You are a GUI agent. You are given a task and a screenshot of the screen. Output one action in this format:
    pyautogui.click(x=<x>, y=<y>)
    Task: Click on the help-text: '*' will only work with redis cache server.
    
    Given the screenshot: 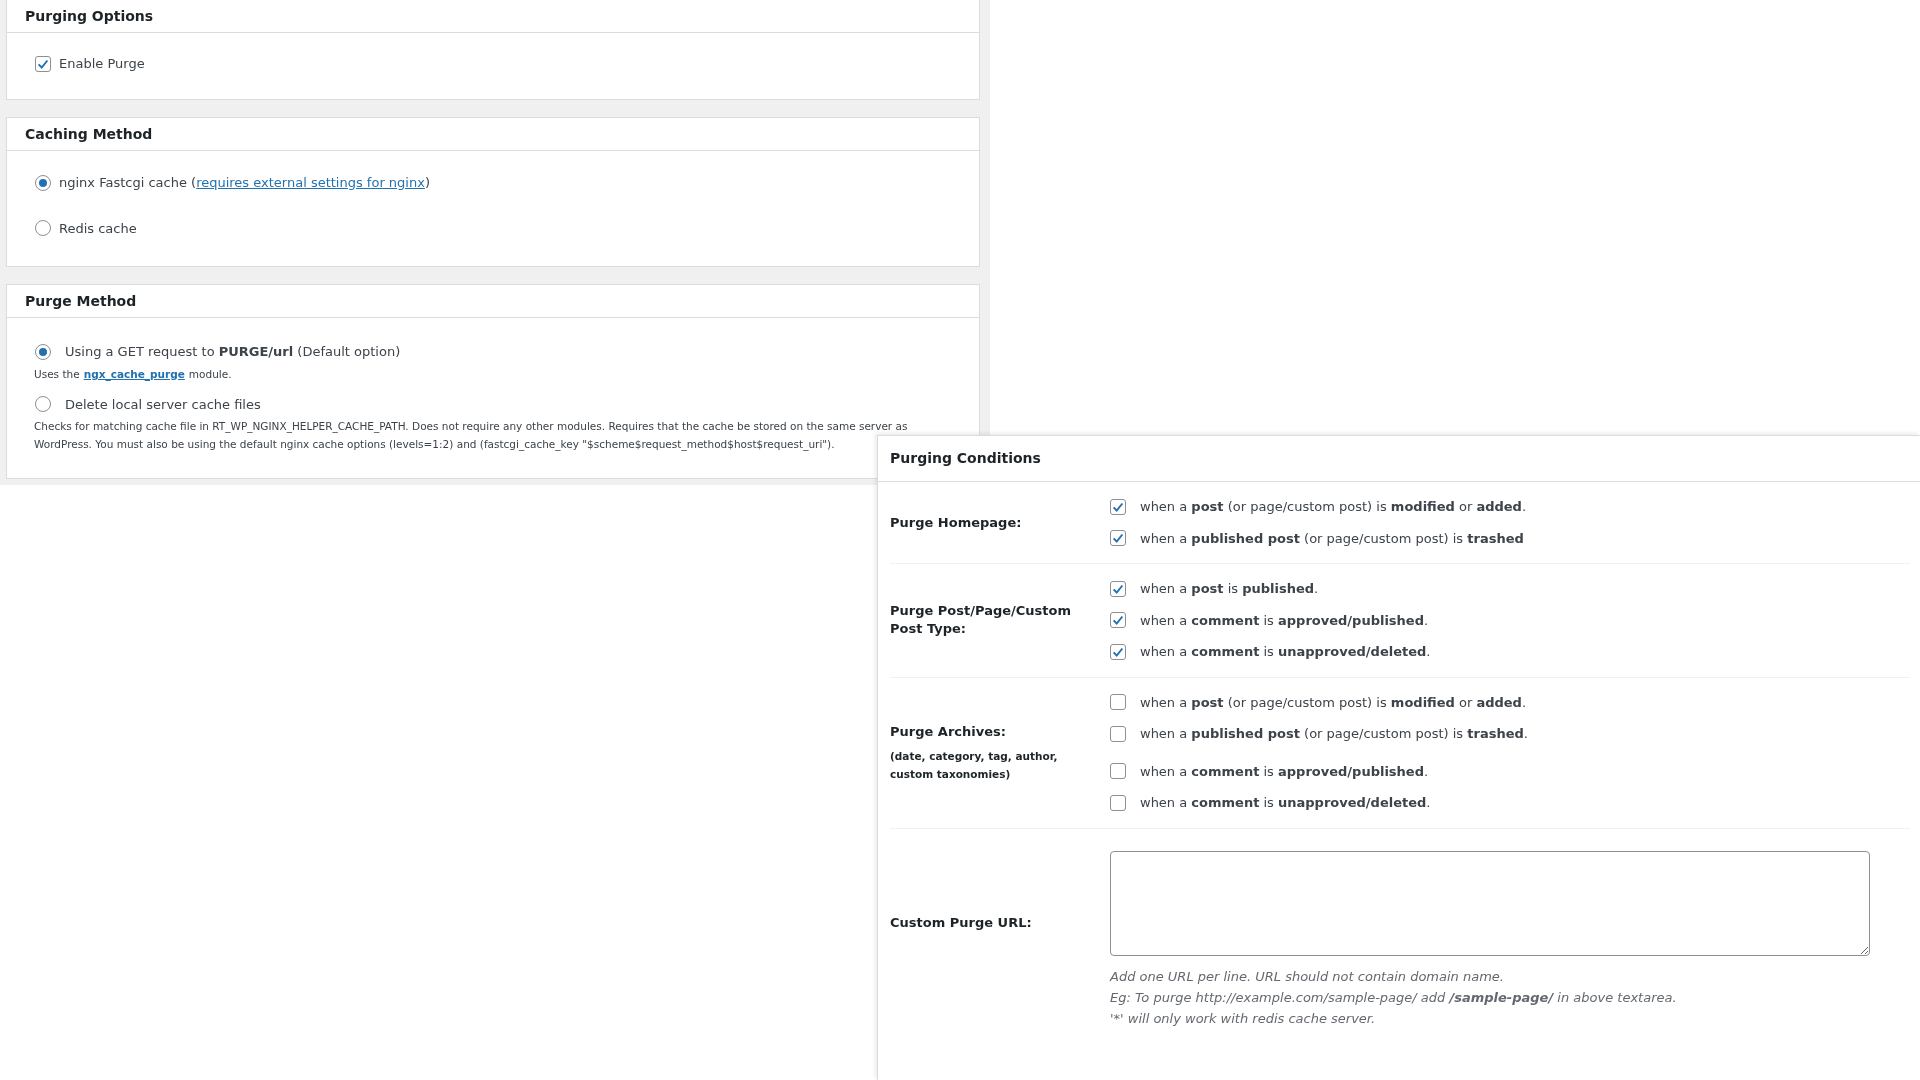 What is the action you would take?
    pyautogui.click(x=1243, y=1018)
    